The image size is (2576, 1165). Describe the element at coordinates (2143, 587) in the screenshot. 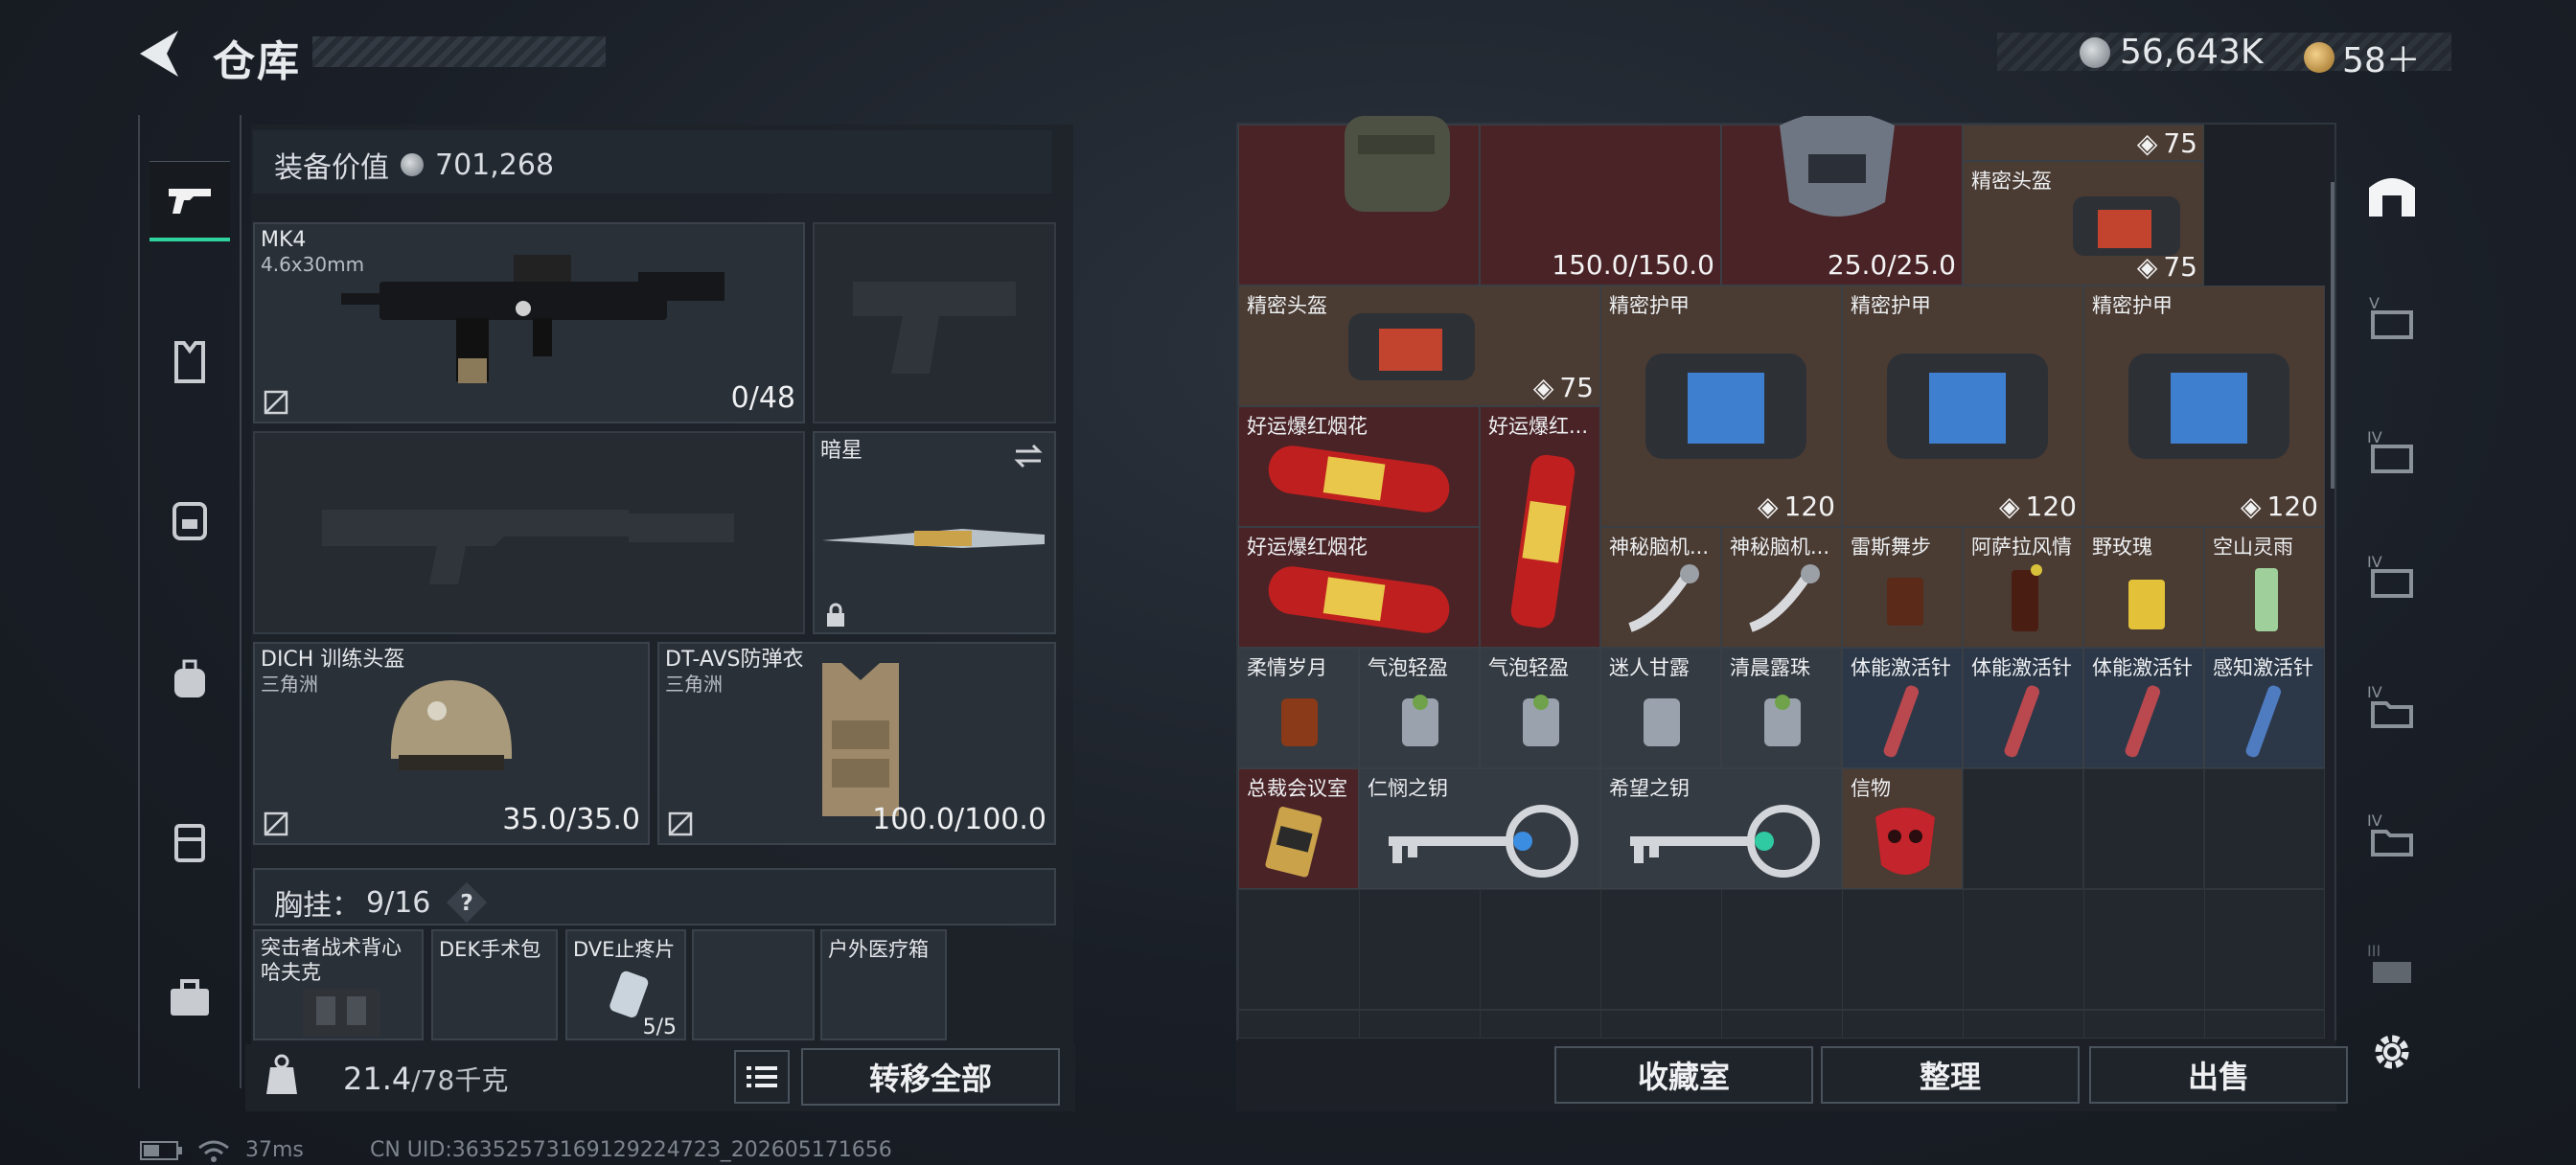

I see `storage-item-drink-3: 野玫瑰` at that location.